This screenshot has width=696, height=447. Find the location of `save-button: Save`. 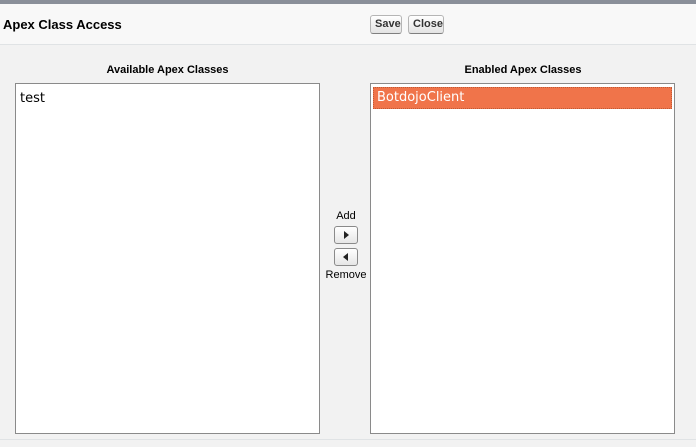

save-button: Save is located at coordinates (386, 24).